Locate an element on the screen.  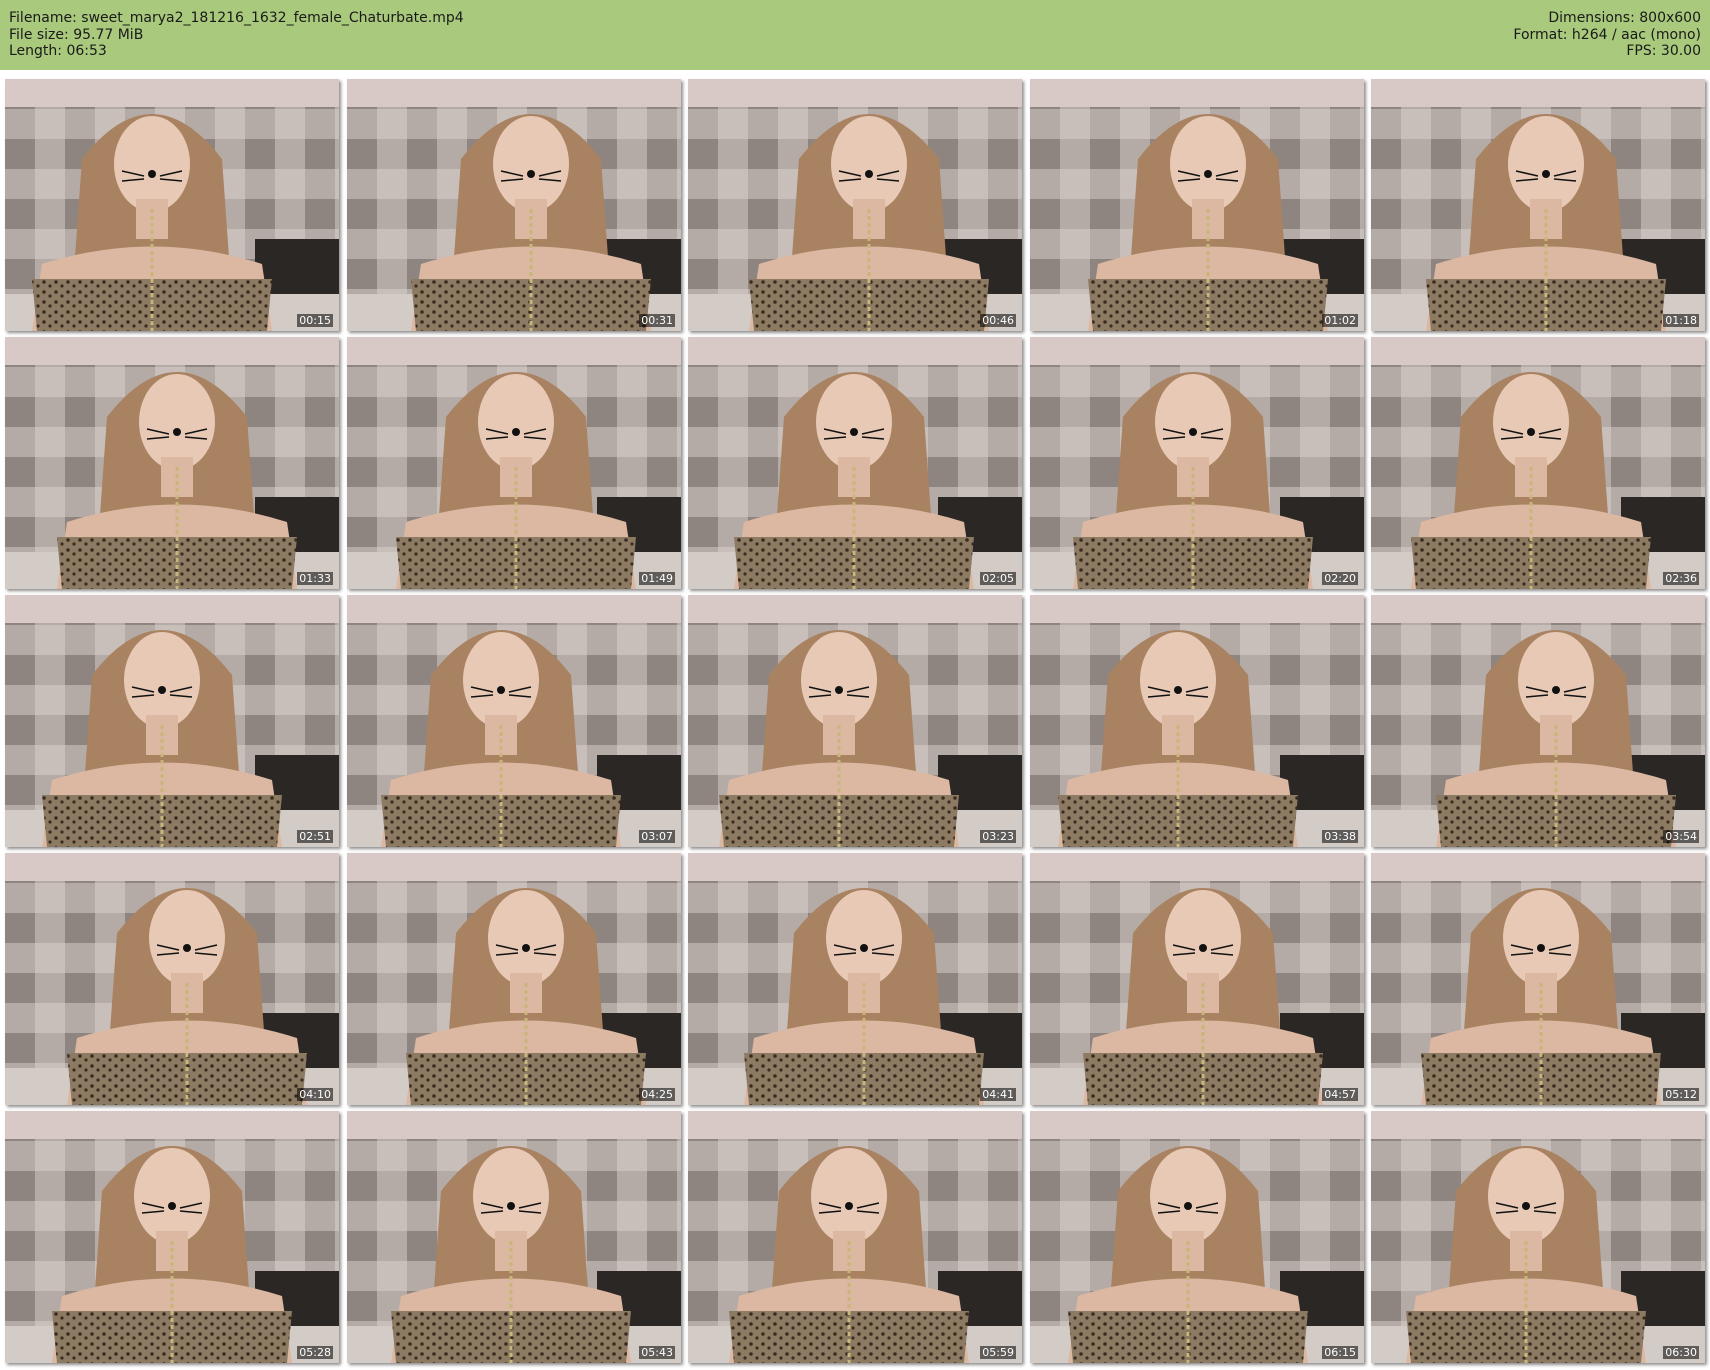
thumbnail-timestamp: 05:12 is located at coordinates (1681, 1094).